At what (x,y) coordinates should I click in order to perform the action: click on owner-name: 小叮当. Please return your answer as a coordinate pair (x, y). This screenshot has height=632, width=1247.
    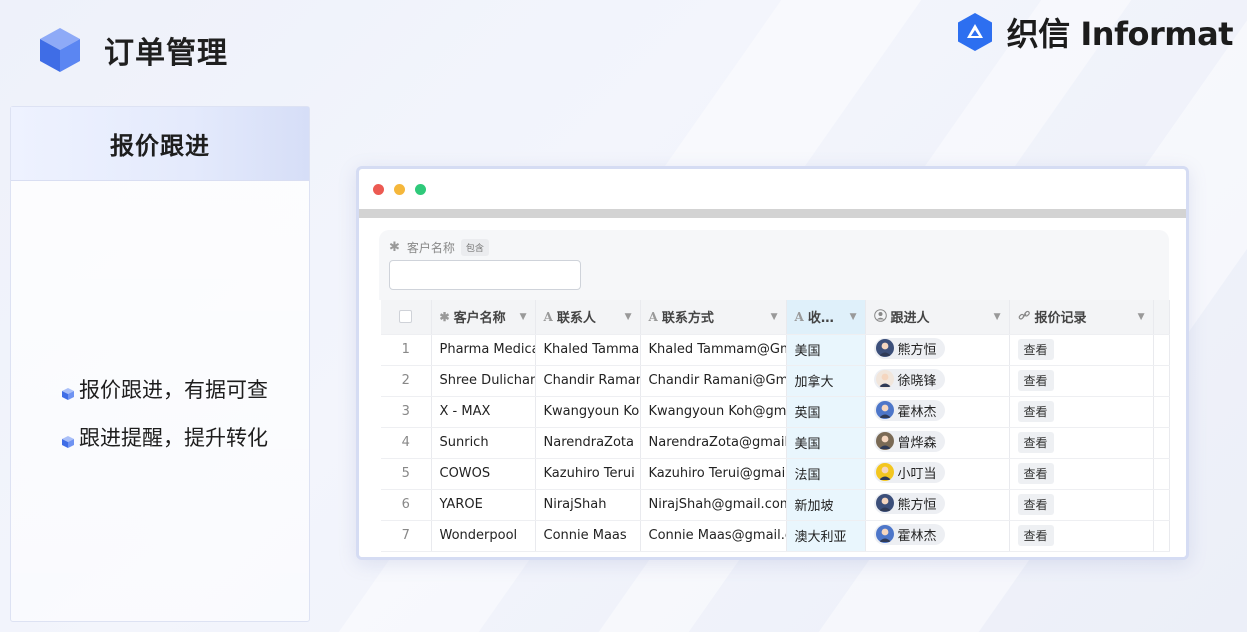
    Looking at the image, I should click on (917, 474).